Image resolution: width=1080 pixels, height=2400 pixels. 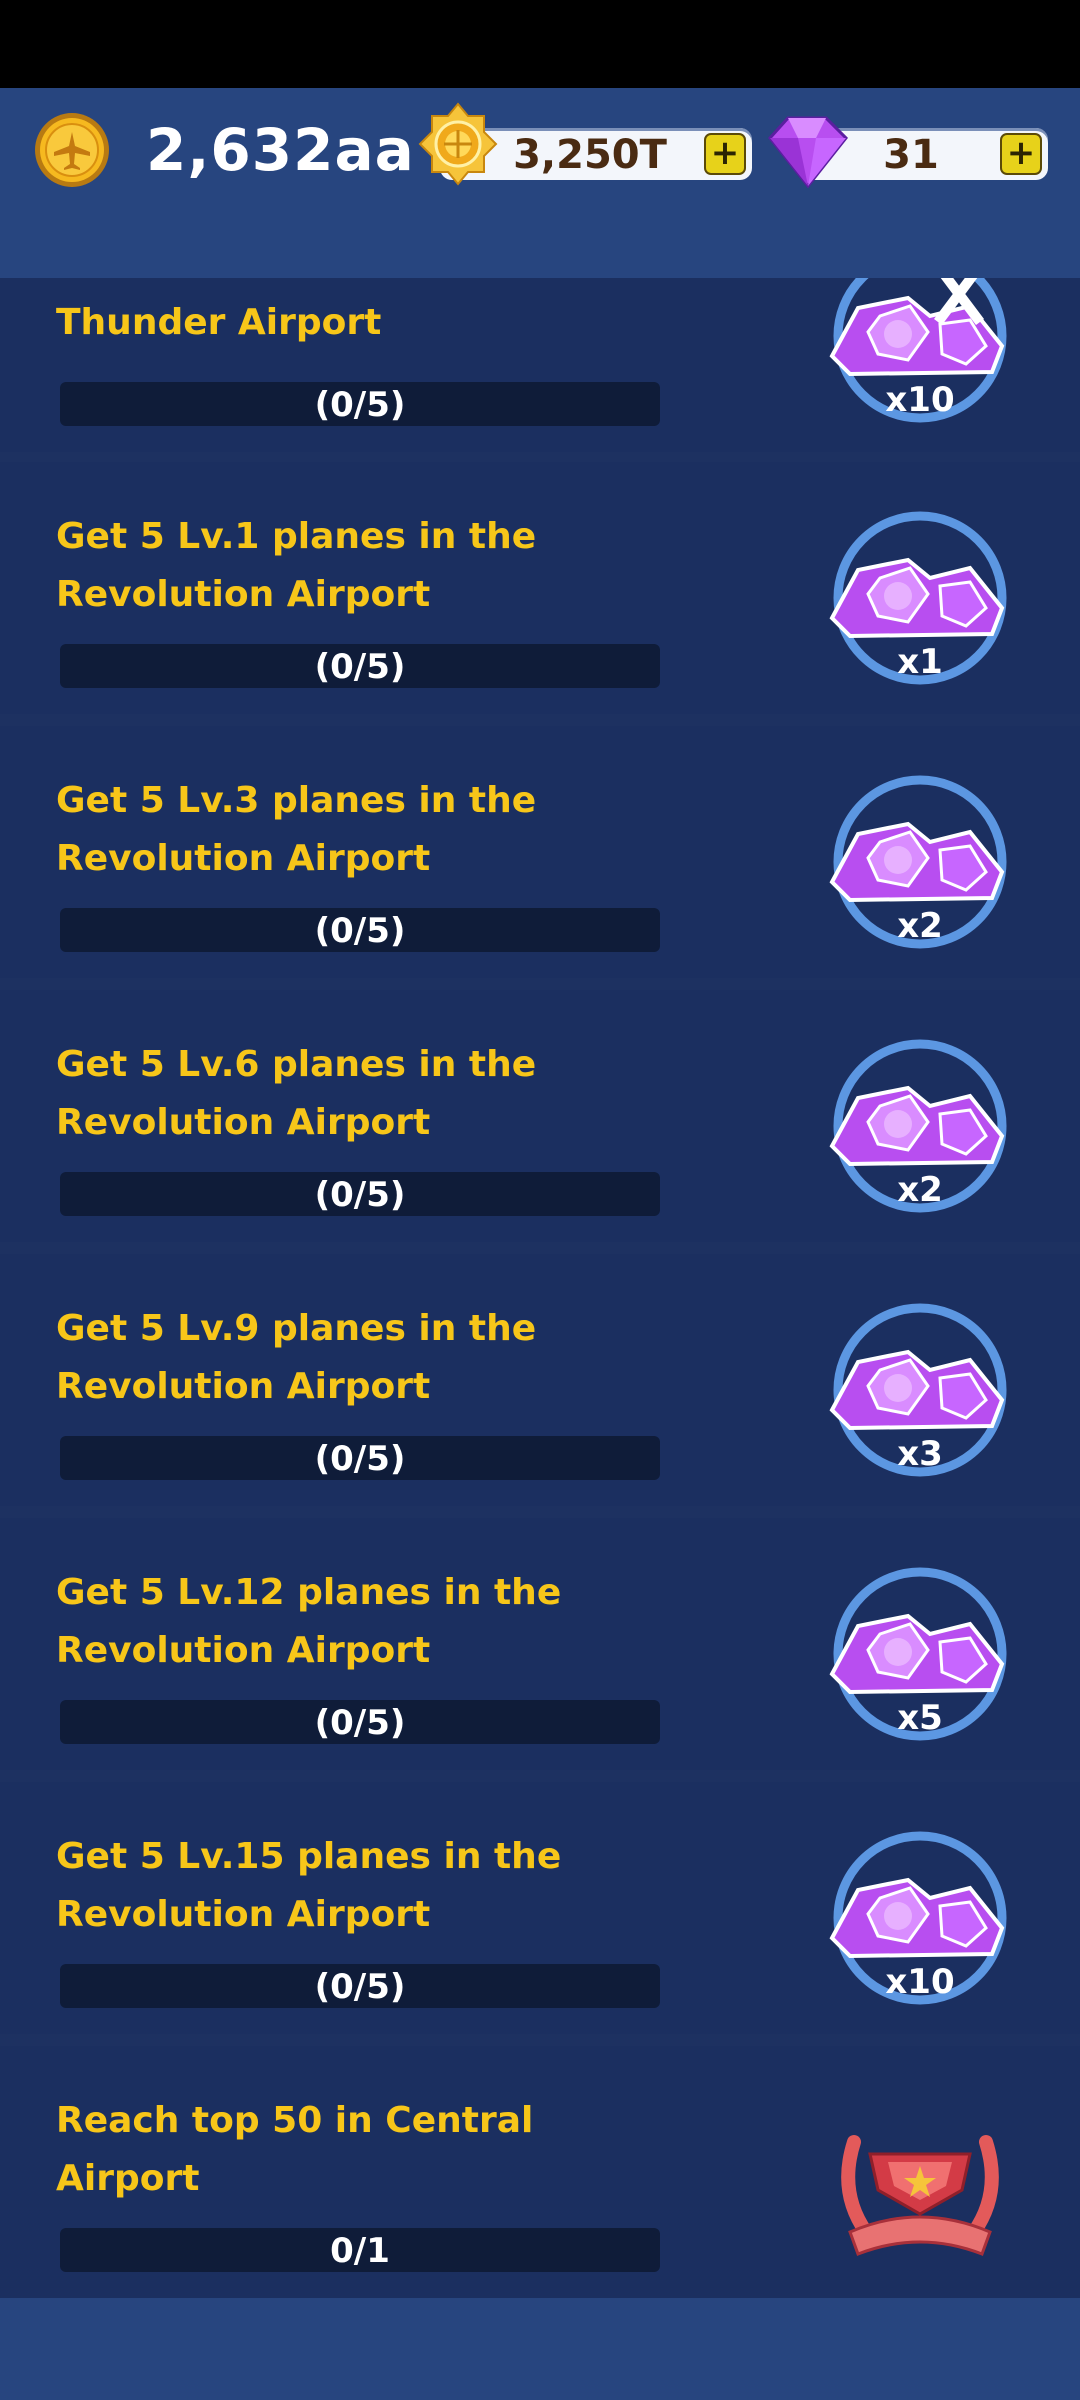 I want to click on rank-badge-icon, so click(x=920, y=2182).